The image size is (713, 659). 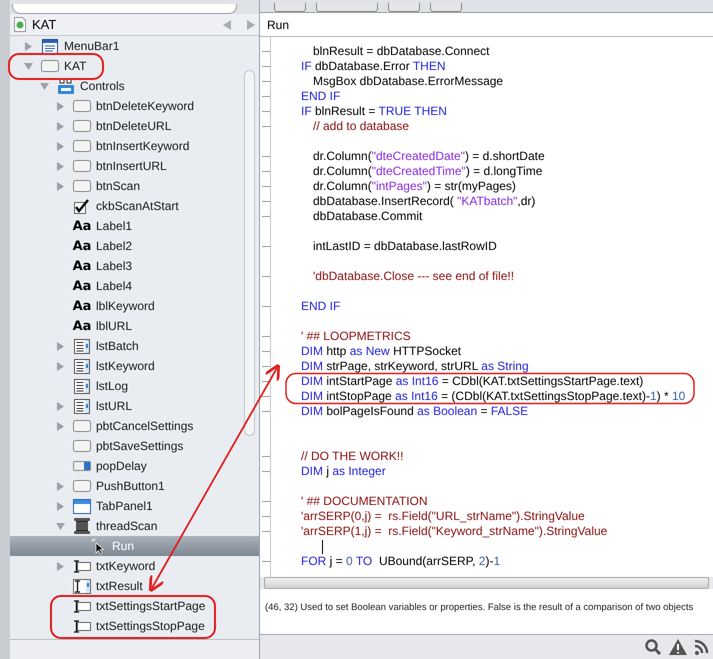 I want to click on text-cursor, so click(x=322, y=547).